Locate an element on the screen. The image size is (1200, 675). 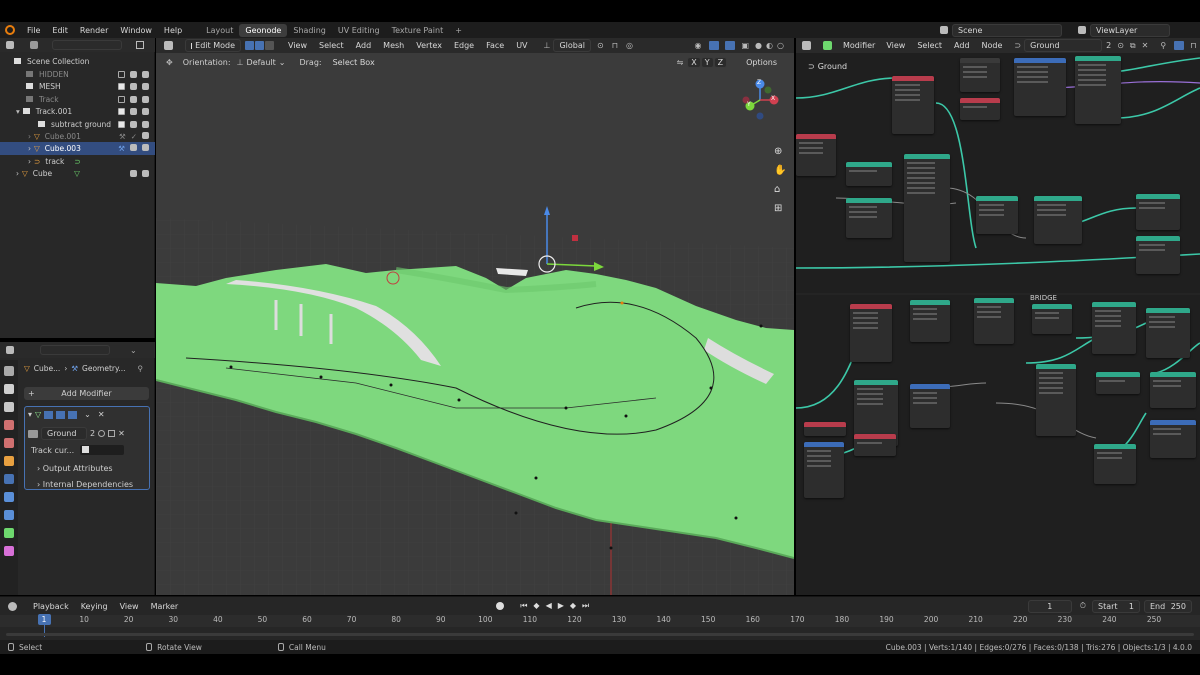
node-quadrilateral is located at coordinates (869, 218).